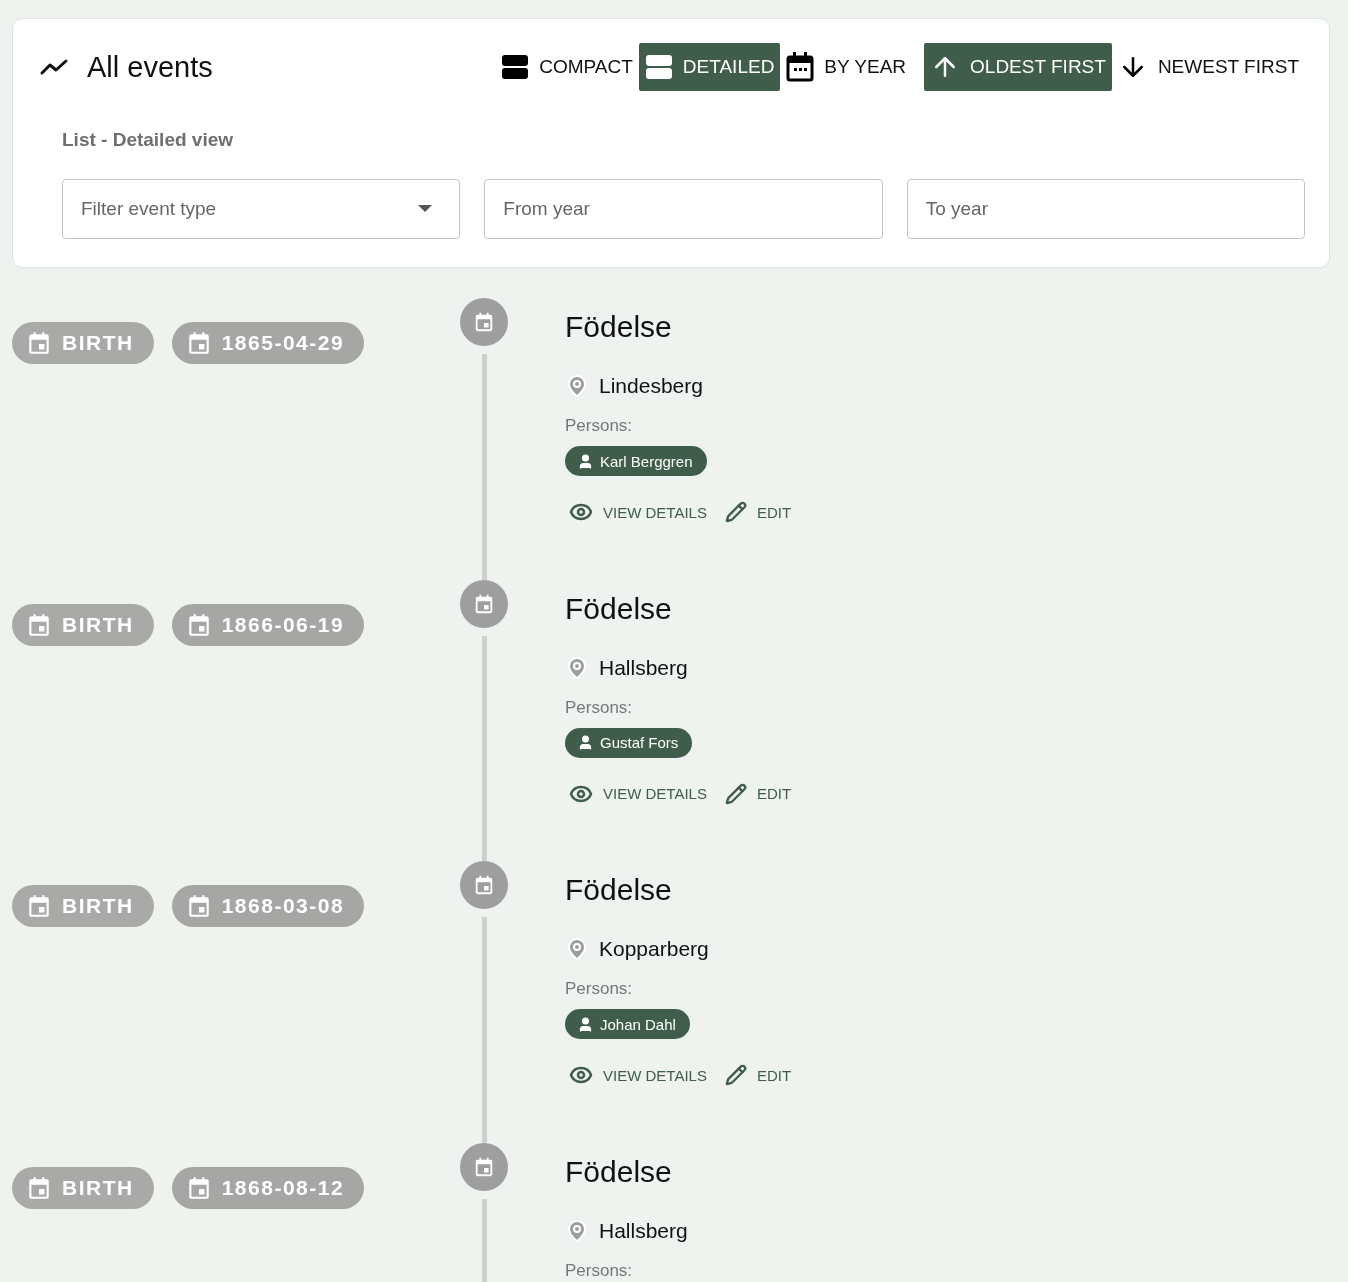  Describe the element at coordinates (636, 461) in the screenshot. I see `person-chip: Karl Berggren` at that location.